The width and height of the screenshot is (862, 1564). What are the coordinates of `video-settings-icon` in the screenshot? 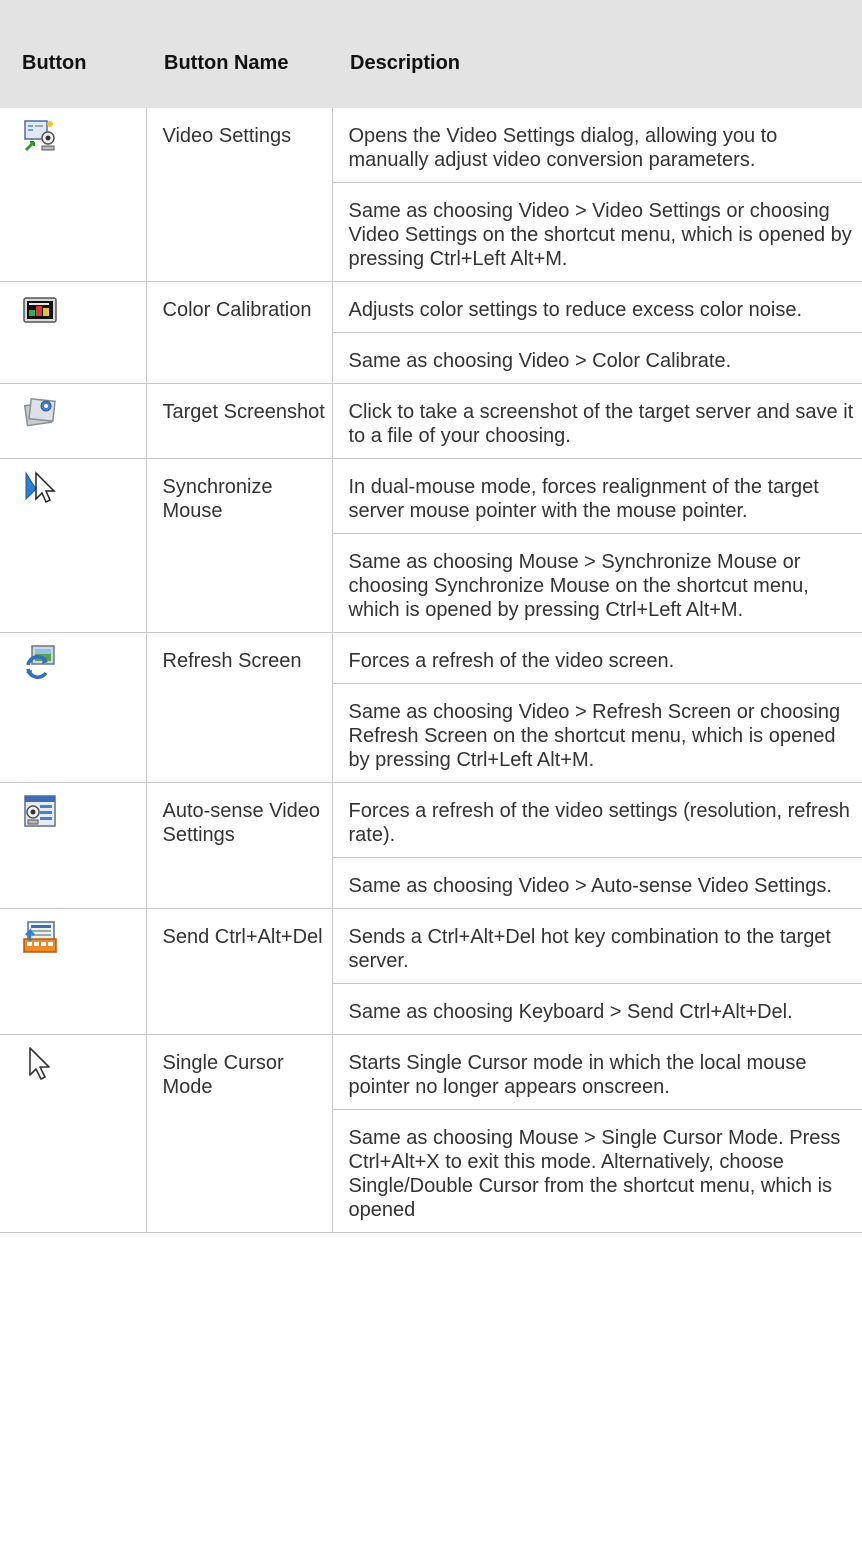 It's located at (84, 136).